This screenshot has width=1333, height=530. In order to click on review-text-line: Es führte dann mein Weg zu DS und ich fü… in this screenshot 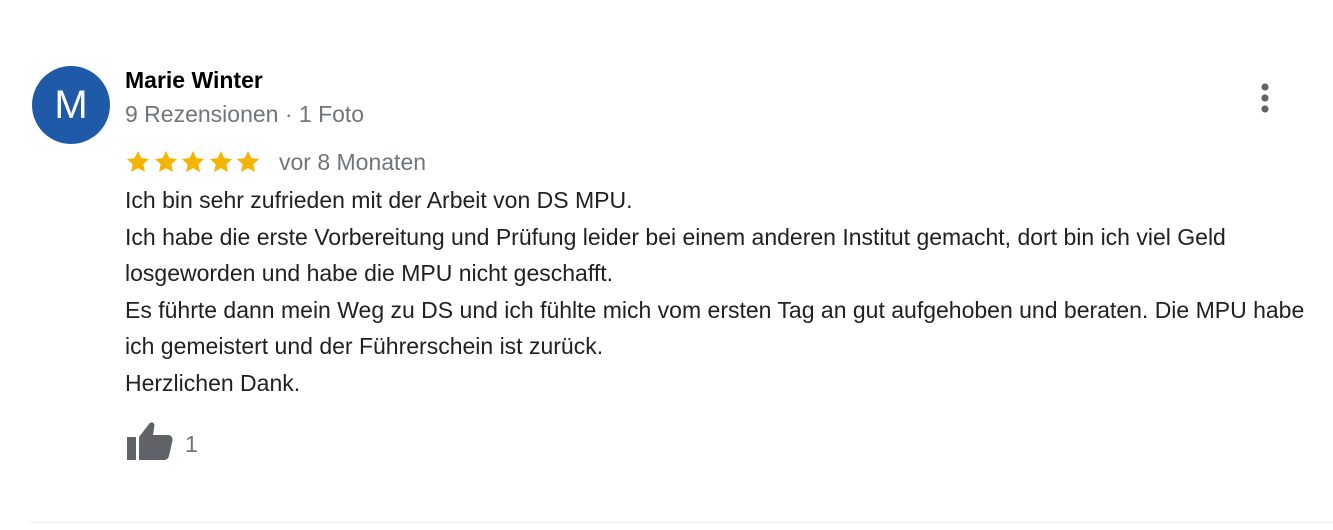, I will do `click(715, 328)`.